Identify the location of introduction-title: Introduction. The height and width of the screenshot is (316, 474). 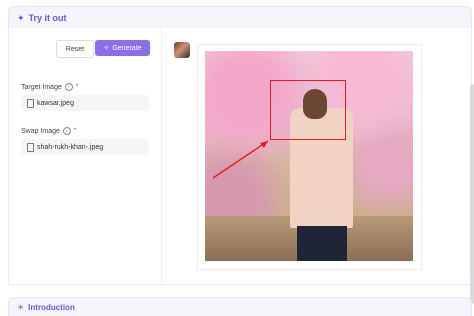
(51, 307).